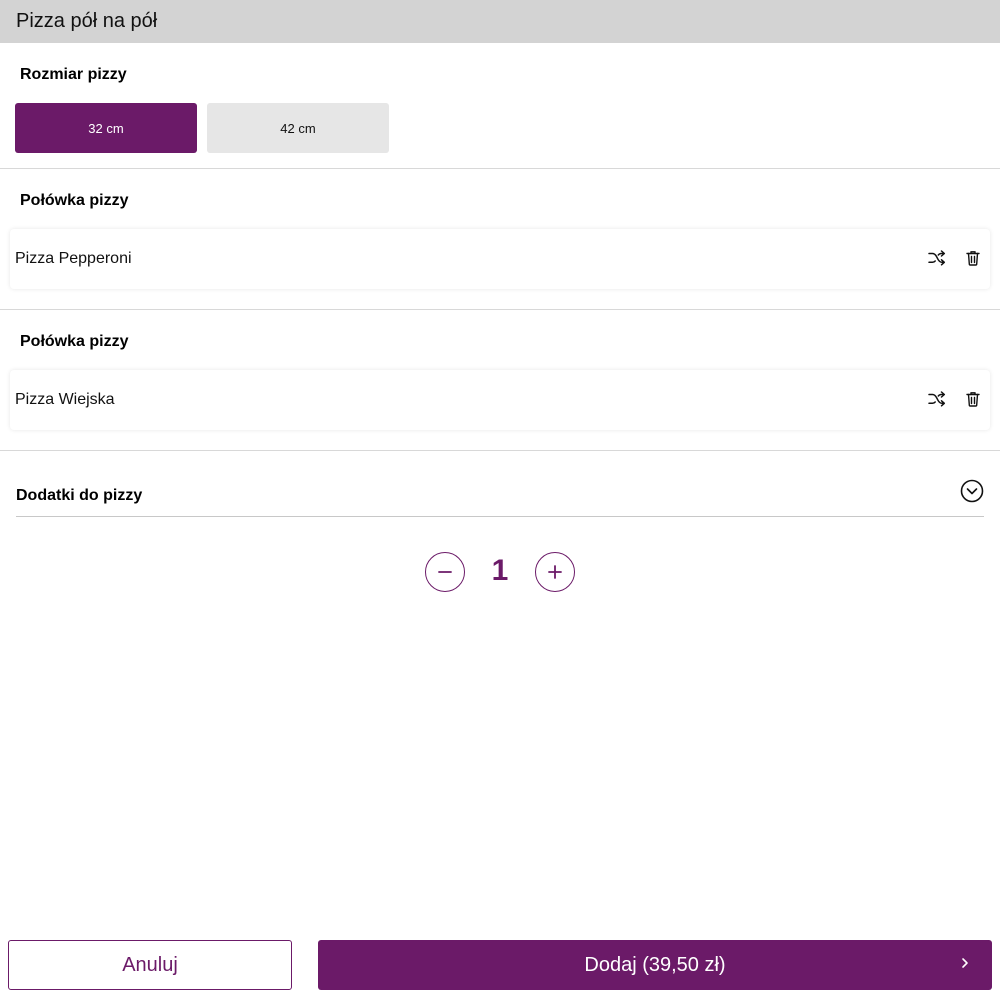 The image size is (1000, 1000). I want to click on half-pizza-card: Pizza Wiejska, so click(500, 400).